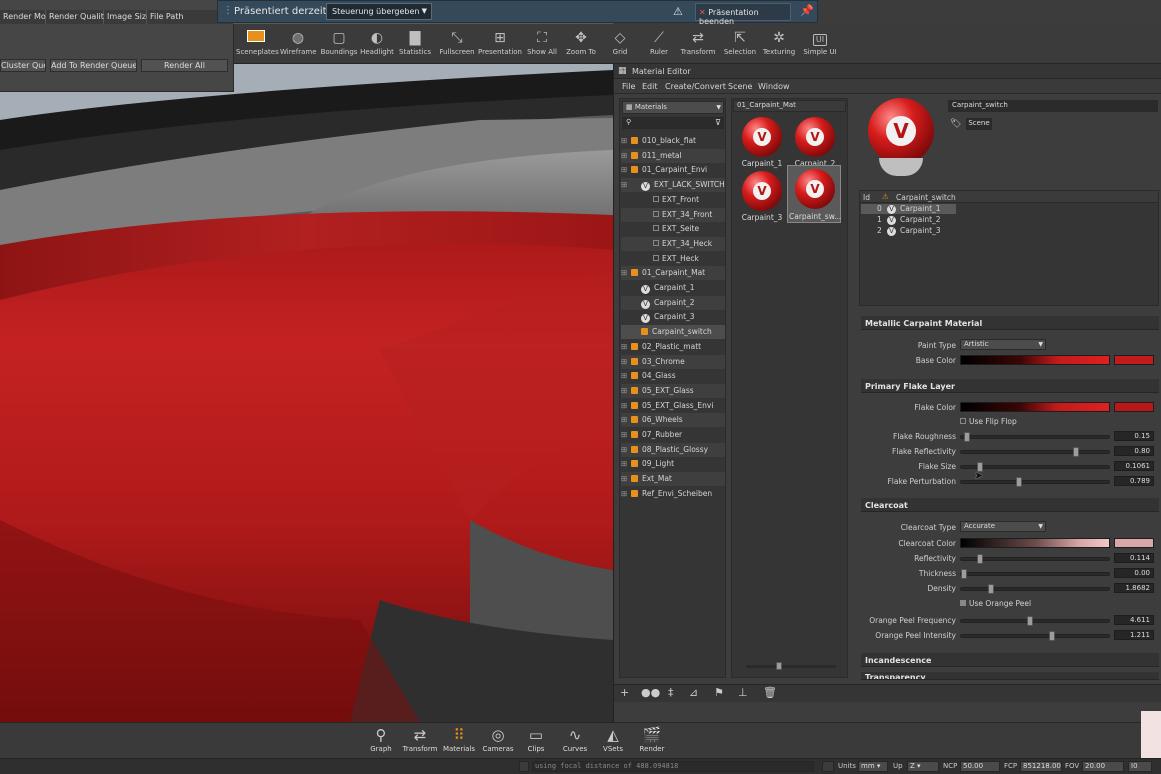 The image size is (1161, 774). I want to click on tree-item: V Carpaint_3, so click(673, 317).